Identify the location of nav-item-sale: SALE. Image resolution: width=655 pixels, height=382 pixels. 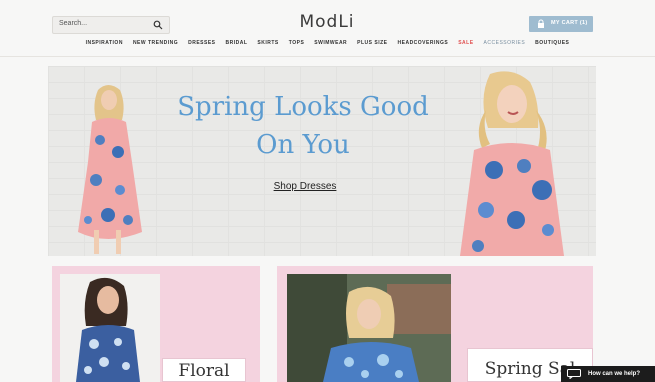
(465, 43).